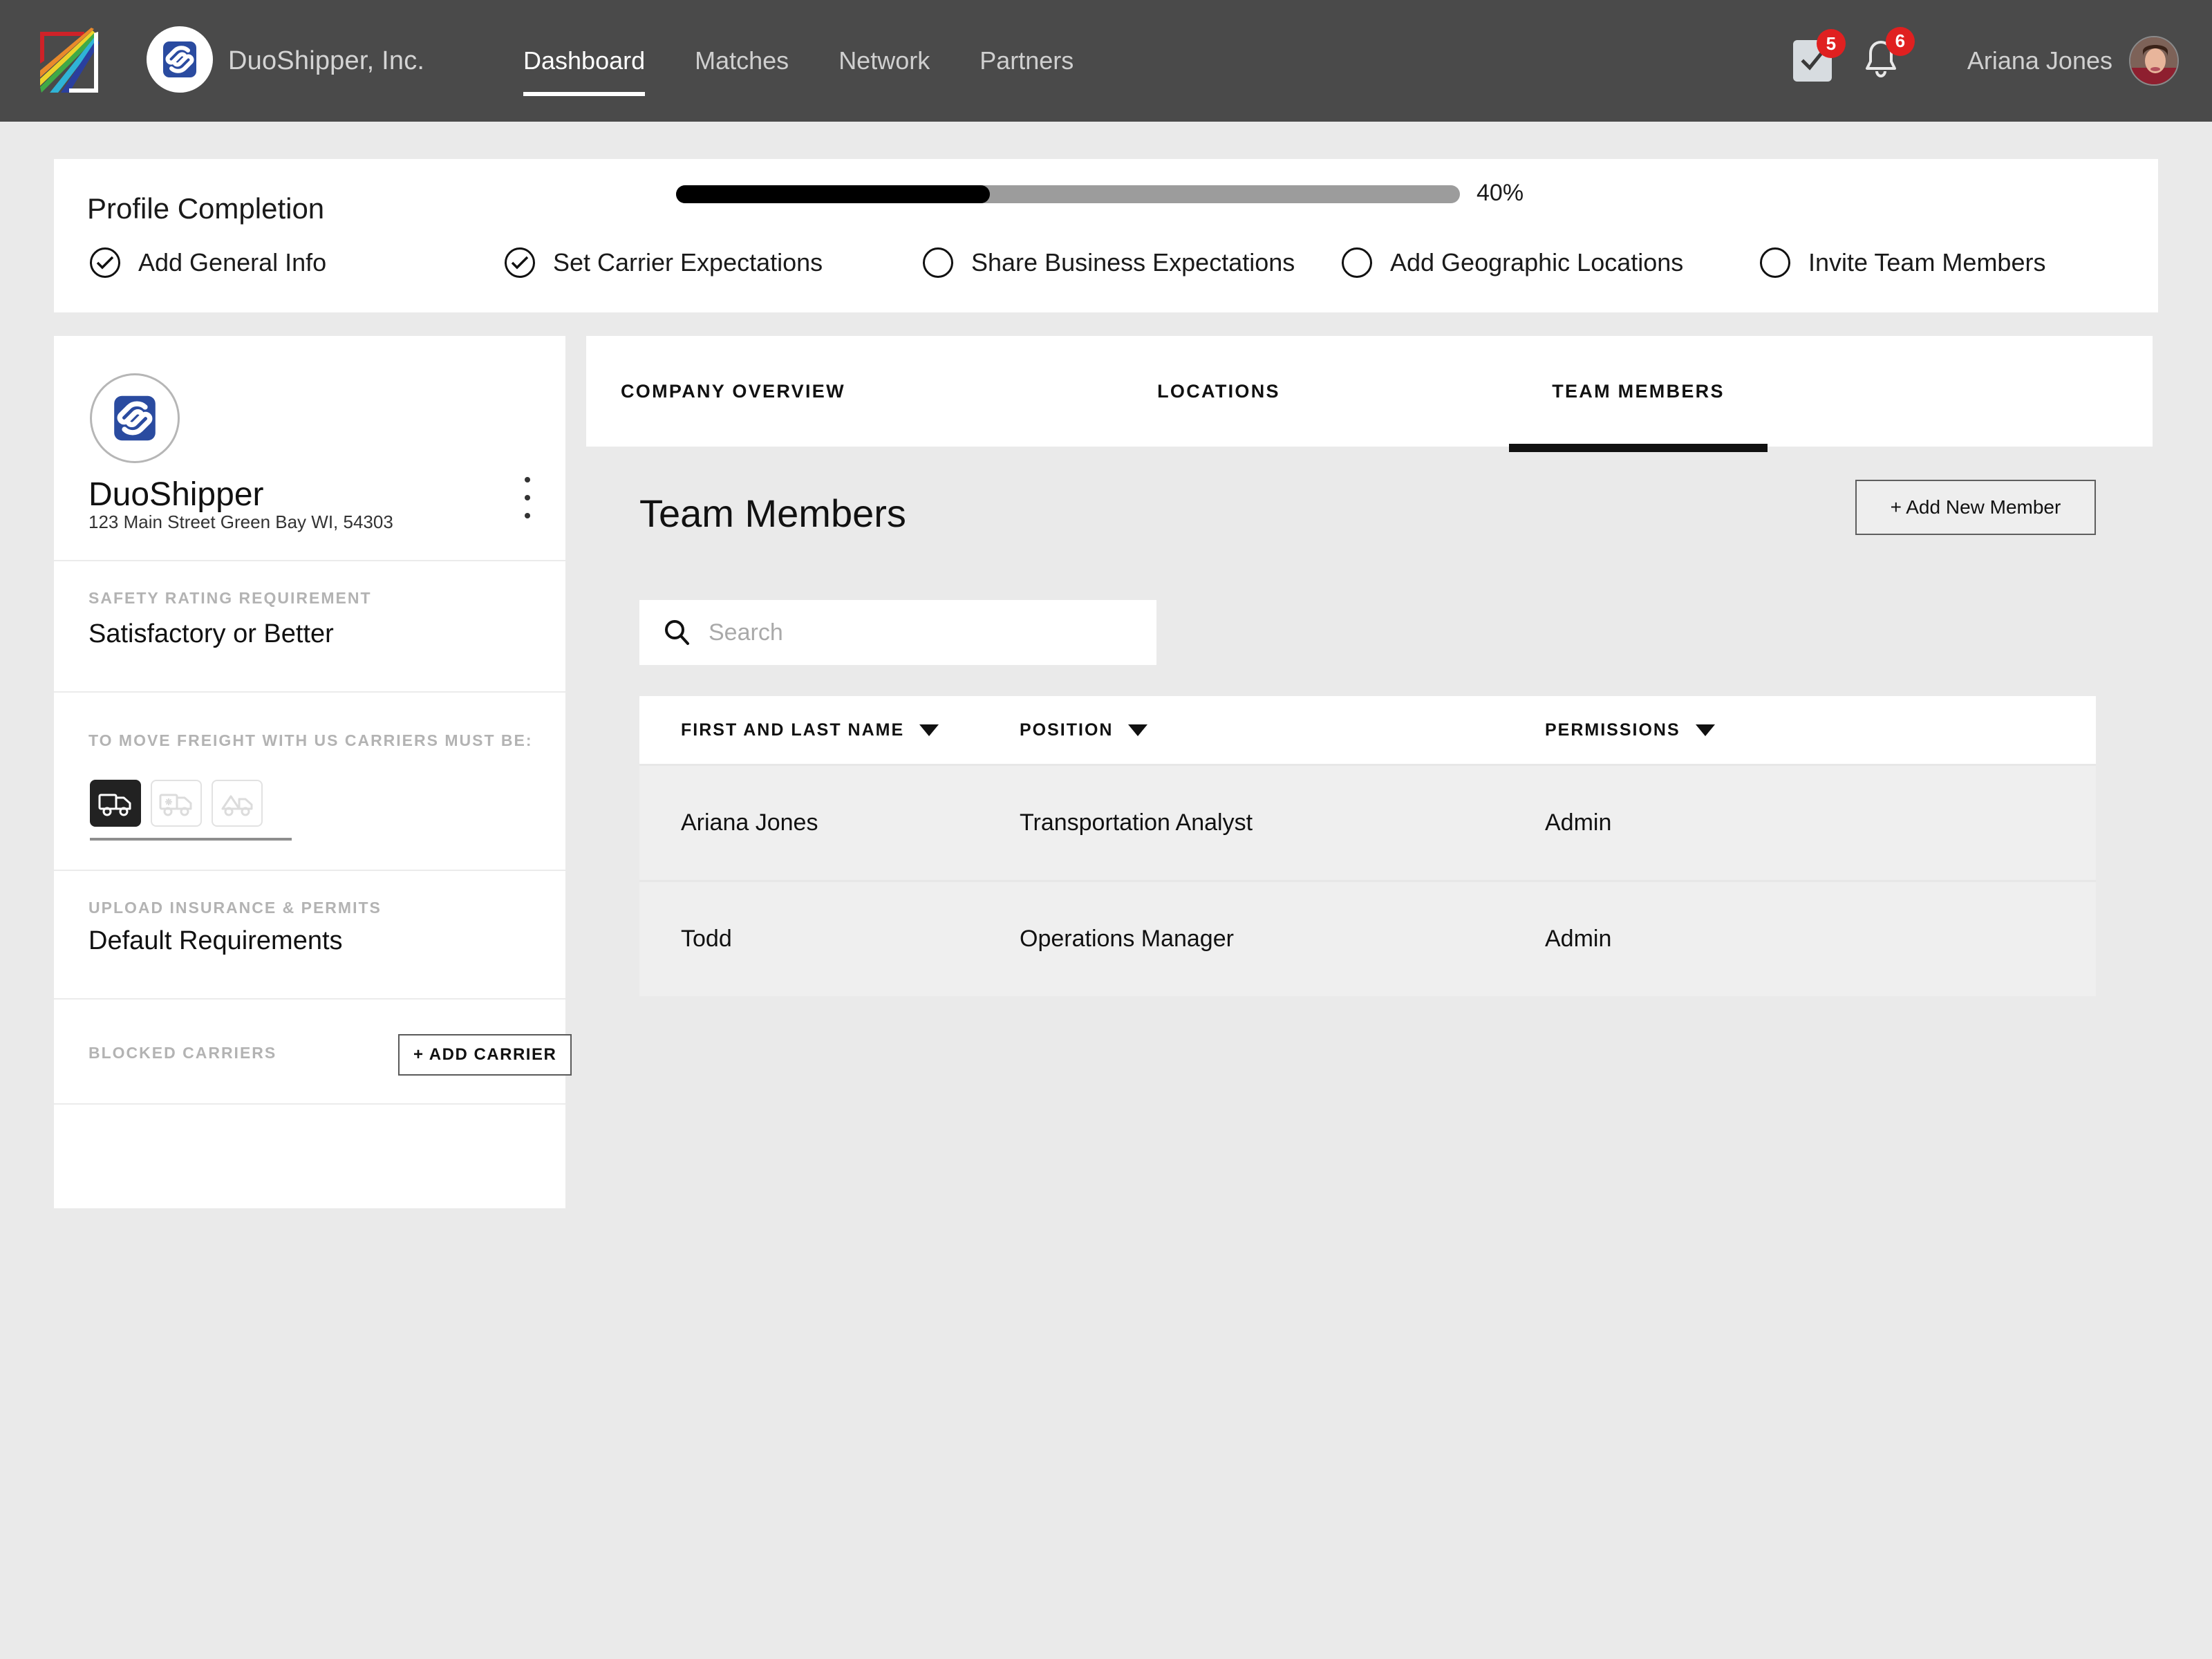 Image resolution: width=2212 pixels, height=1659 pixels. What do you see at coordinates (485, 1055) in the screenshot?
I see `add-carrier-button: + ADD CARRIER` at bounding box center [485, 1055].